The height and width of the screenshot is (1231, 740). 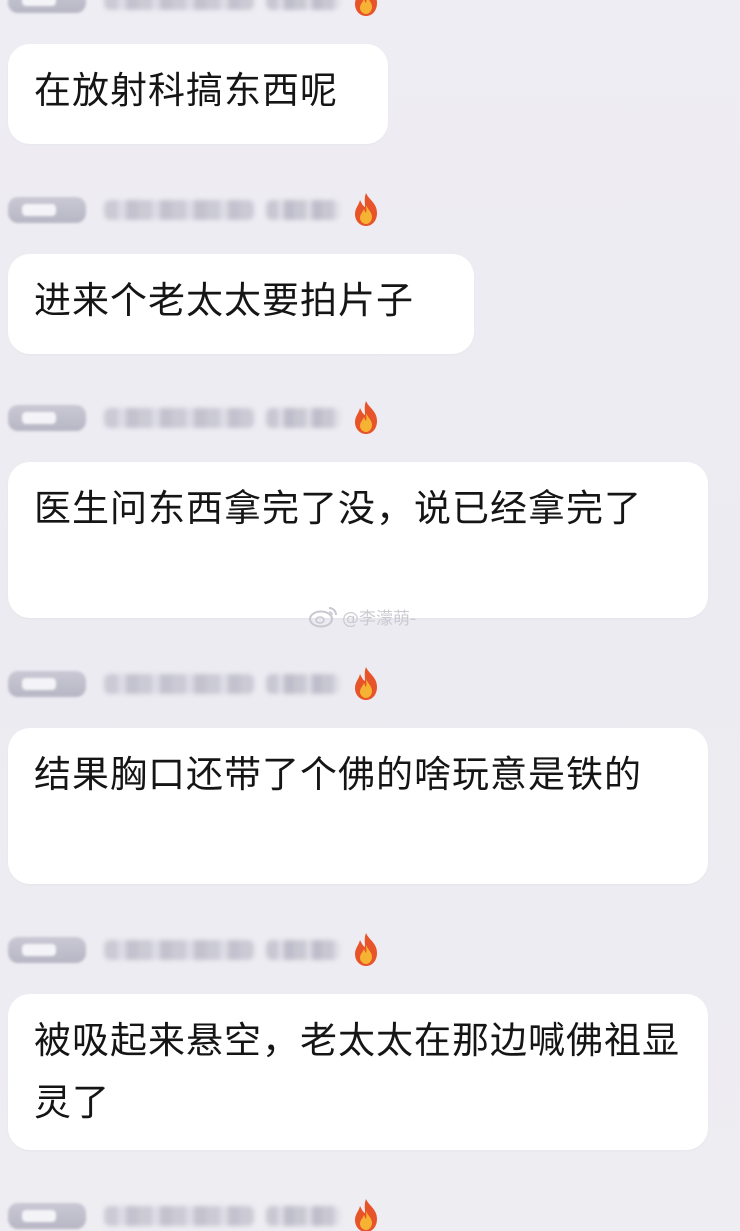 What do you see at coordinates (358, 540) in the screenshot?
I see `message-bubble: 医生问东西拿完了没，说已经拿完了` at bounding box center [358, 540].